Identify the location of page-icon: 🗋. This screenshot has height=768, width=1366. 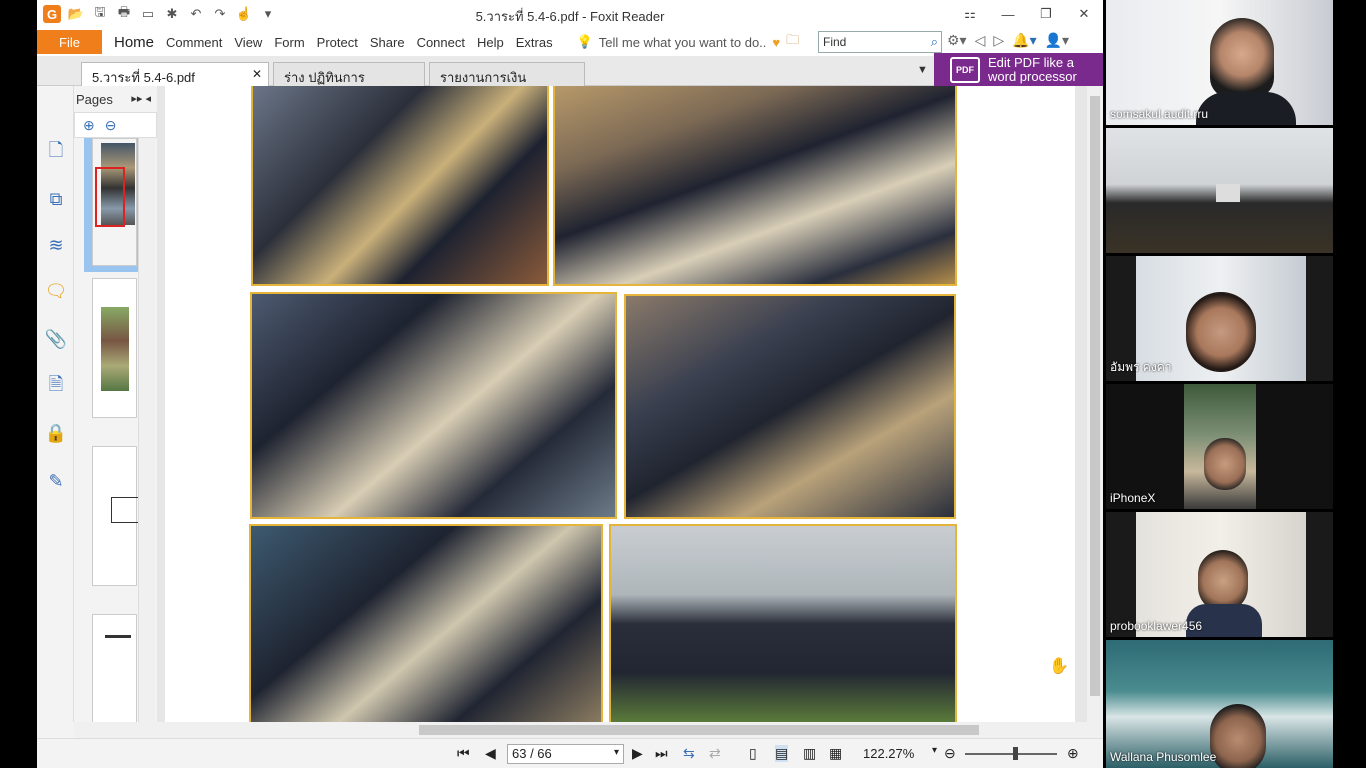
(56, 152).